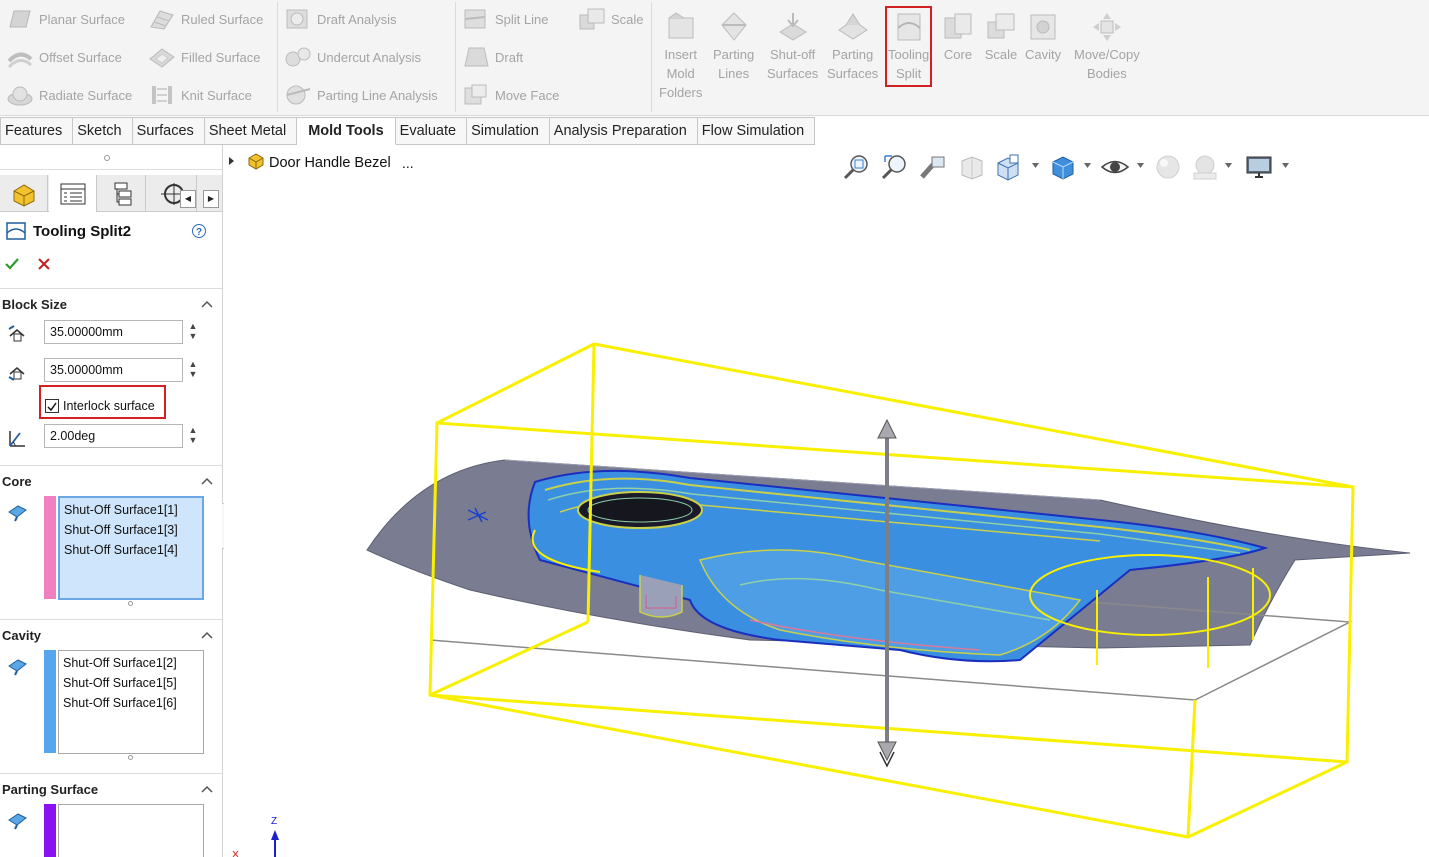 Image resolution: width=1429 pixels, height=857 pixels. I want to click on draft-angle-field: 2.00deg, so click(113, 436).